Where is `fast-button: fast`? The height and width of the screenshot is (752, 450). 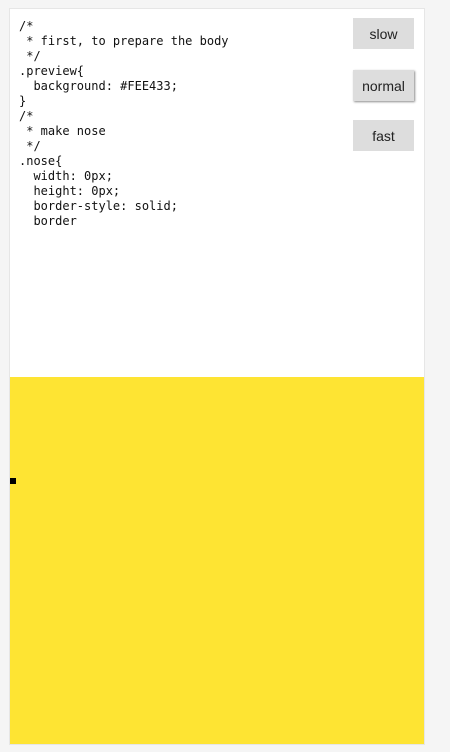 fast-button: fast is located at coordinates (383, 135).